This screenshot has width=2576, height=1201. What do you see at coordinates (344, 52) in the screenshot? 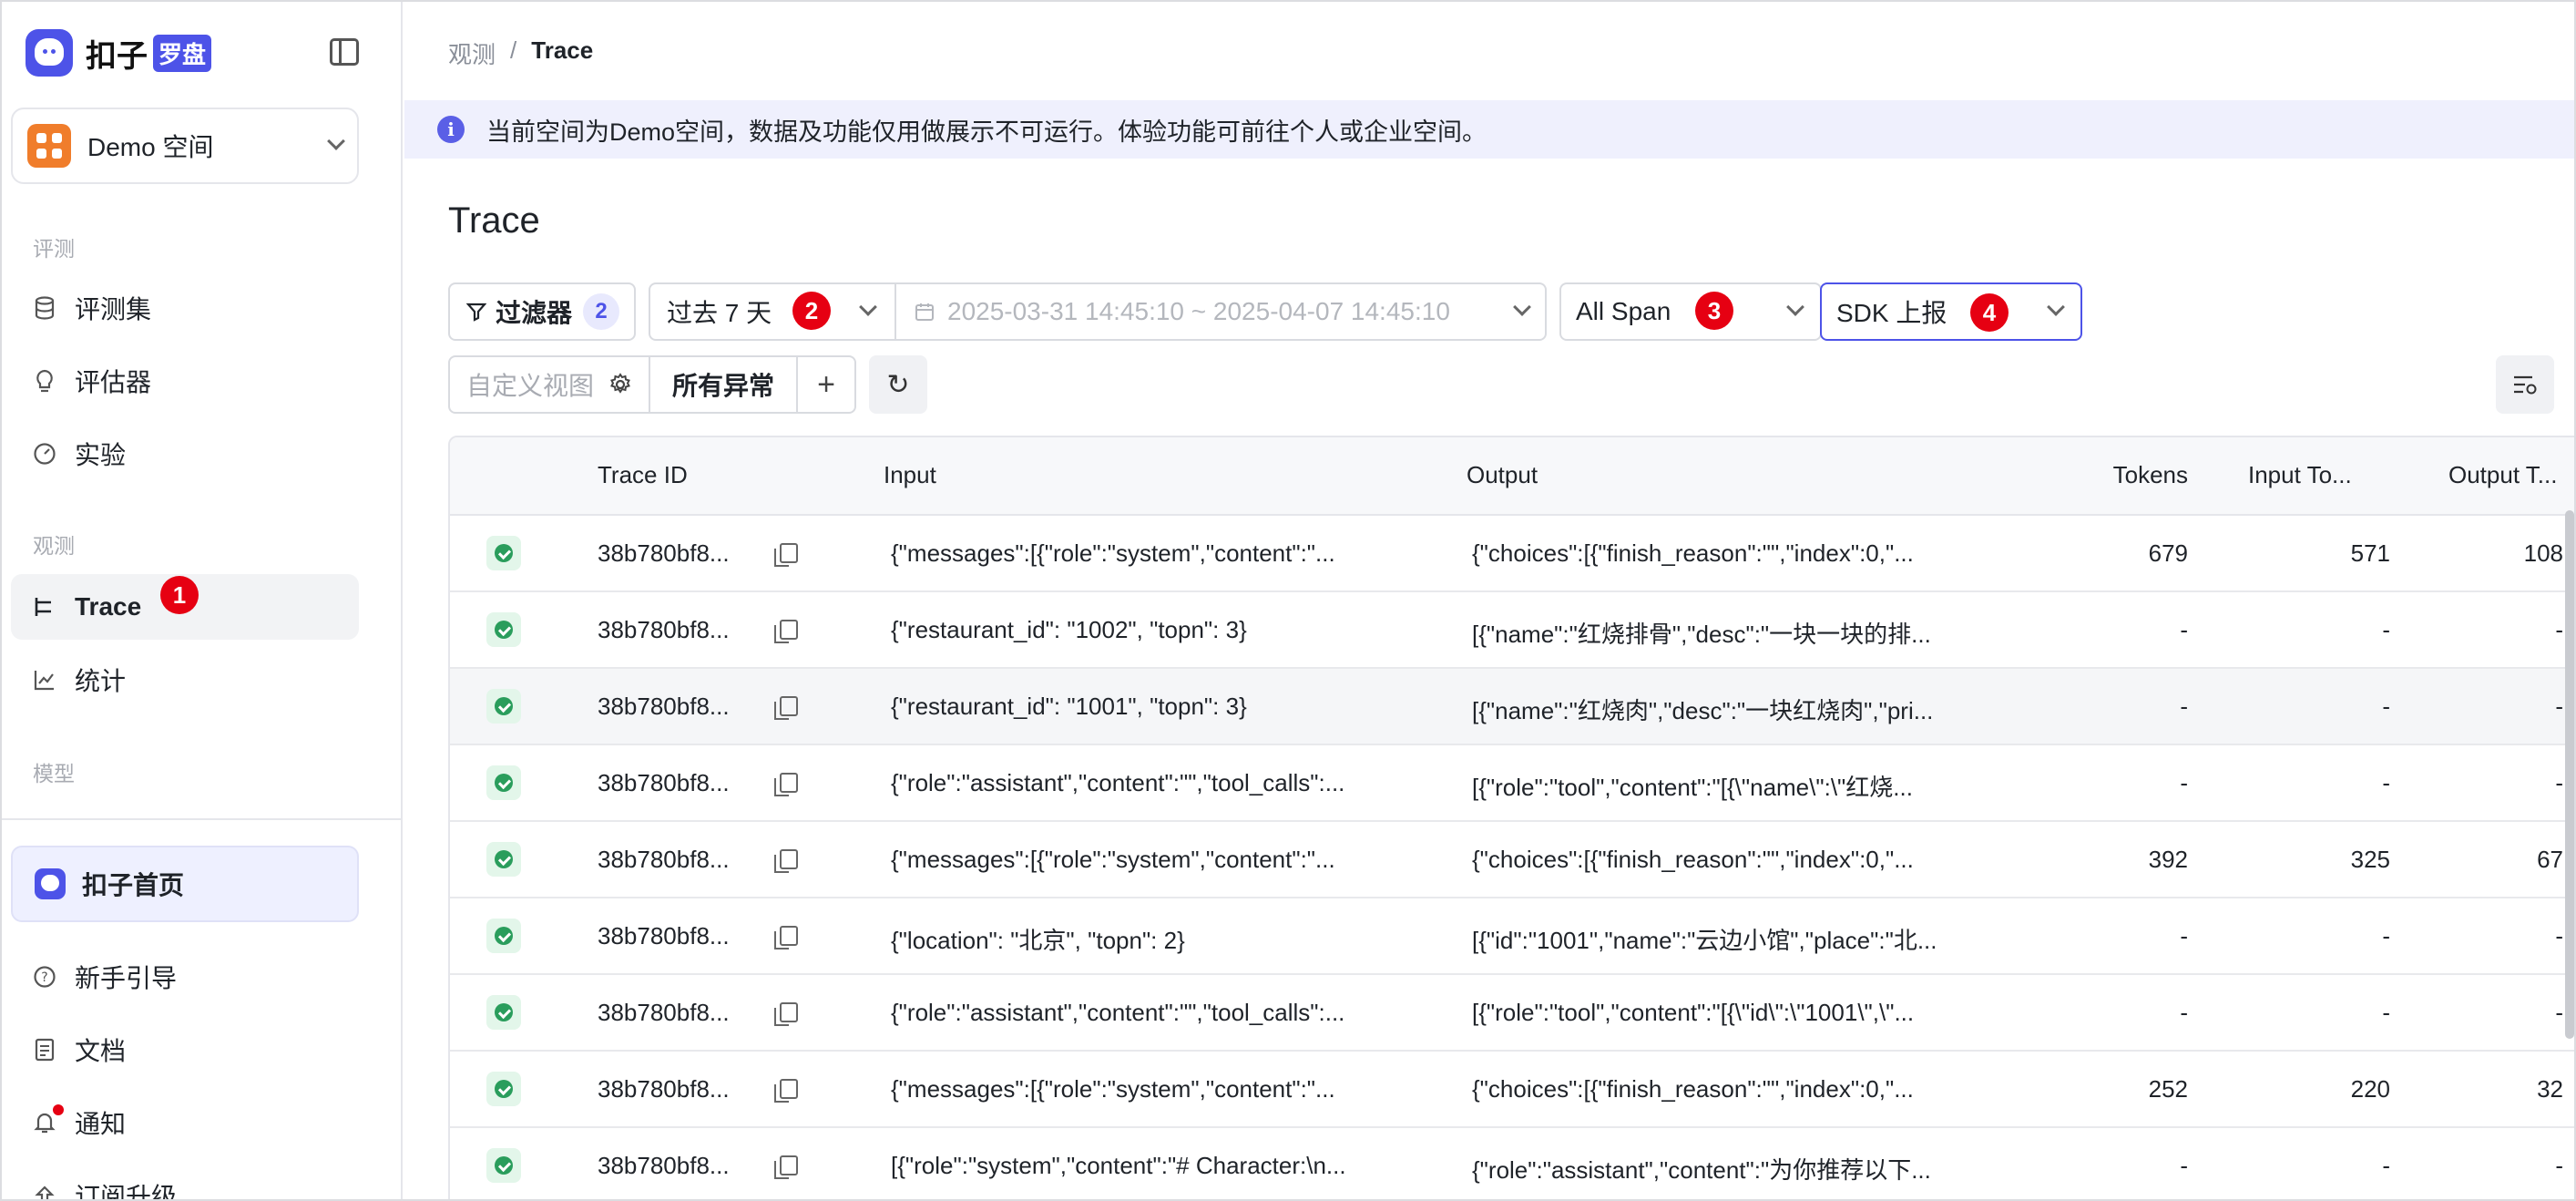
I see `sidebar-collapse-icon` at bounding box center [344, 52].